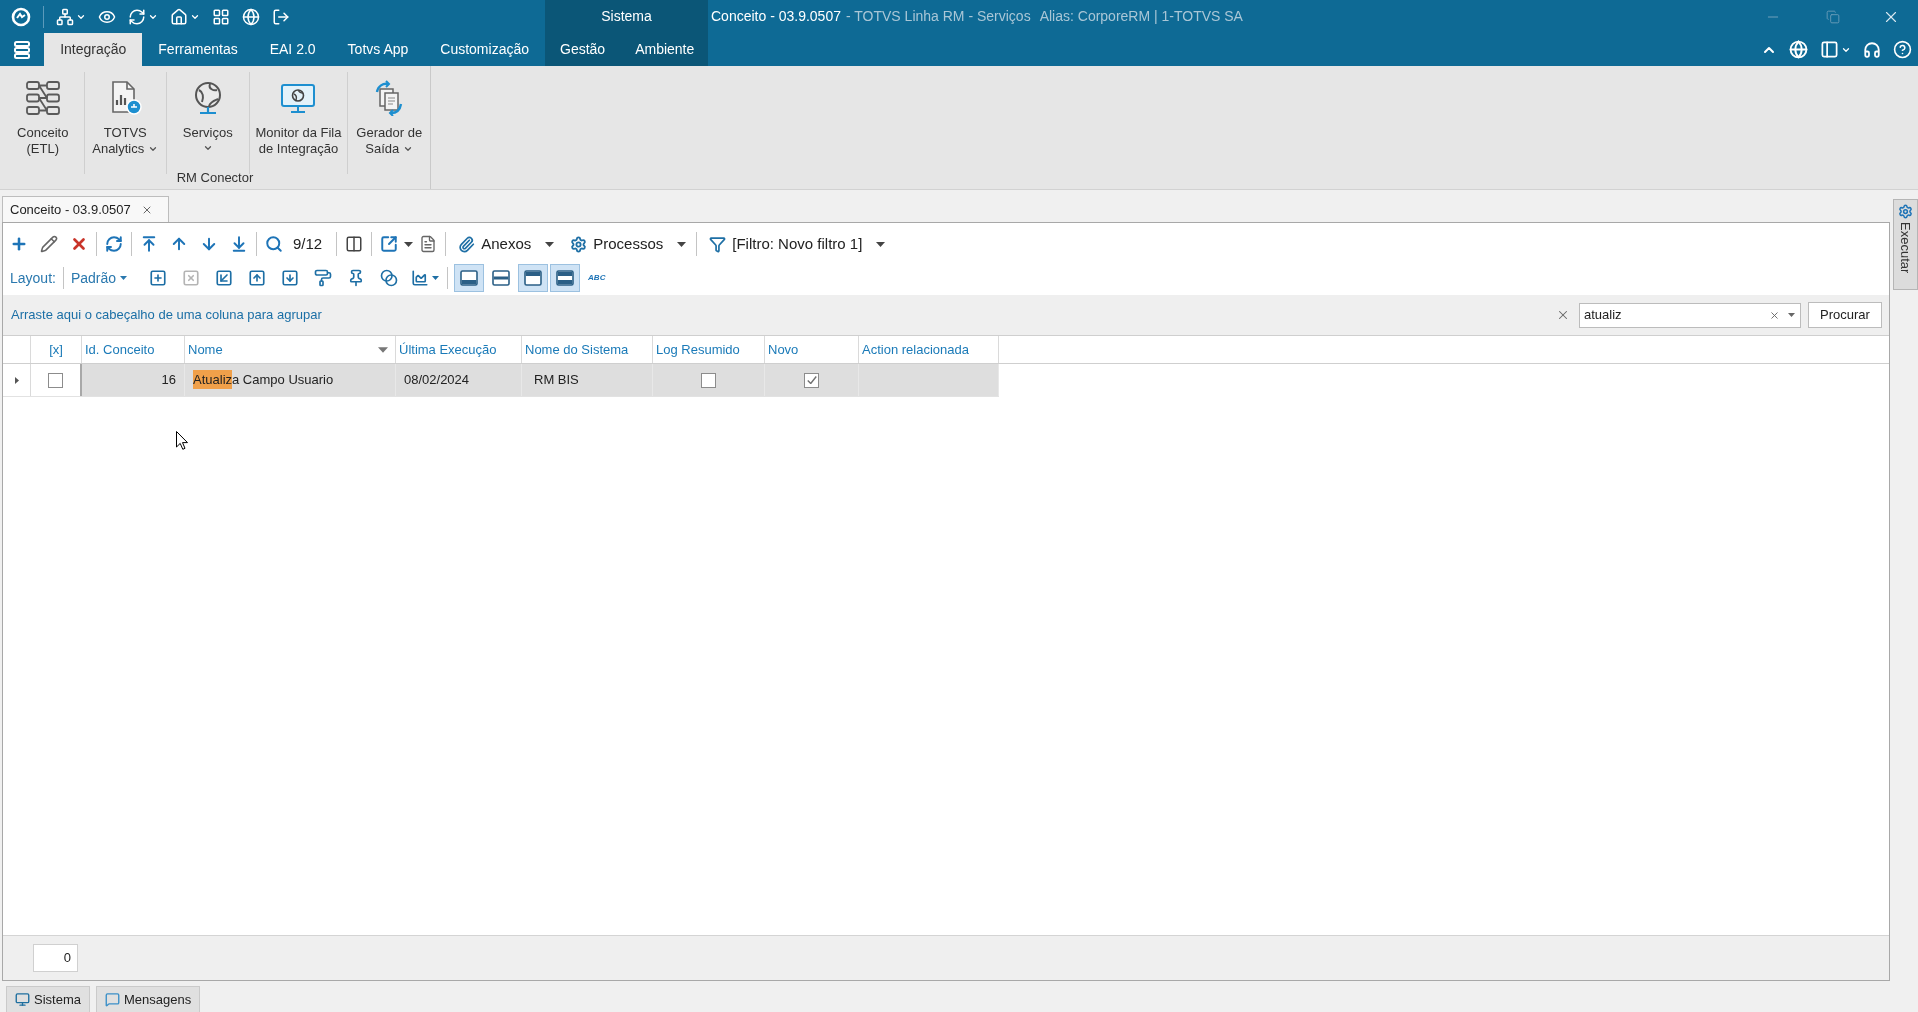  Describe the element at coordinates (292, 49) in the screenshot. I see `ribbon-tab: EAI 2.0` at that location.